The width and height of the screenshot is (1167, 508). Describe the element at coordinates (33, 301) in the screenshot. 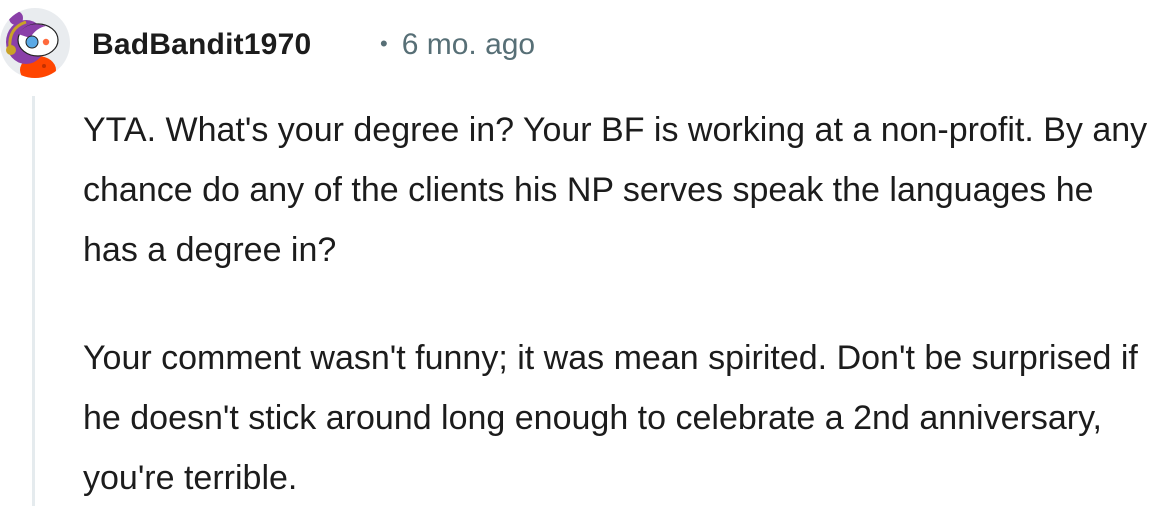

I see `thread-line` at that location.